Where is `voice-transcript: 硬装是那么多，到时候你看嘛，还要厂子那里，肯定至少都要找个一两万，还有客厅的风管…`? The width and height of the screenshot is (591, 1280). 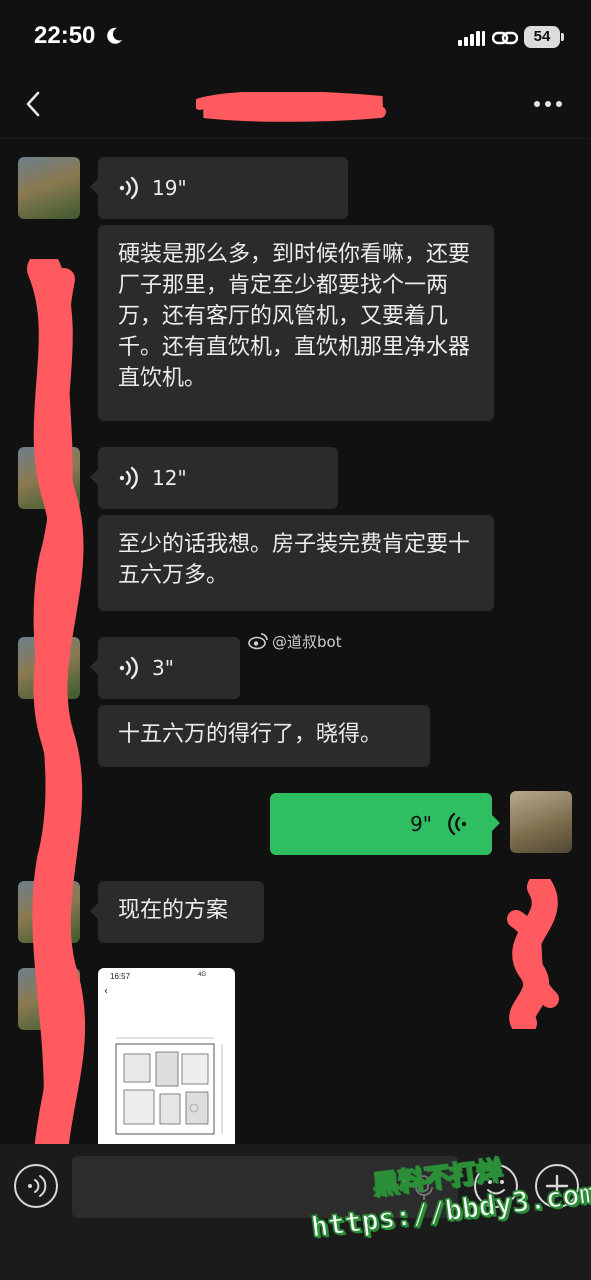 voice-transcript: 硬装是那么多，到时候你看嘛，还要厂子那里，肯定至少都要找个一两万，还有客厅的风管… is located at coordinates (296, 323).